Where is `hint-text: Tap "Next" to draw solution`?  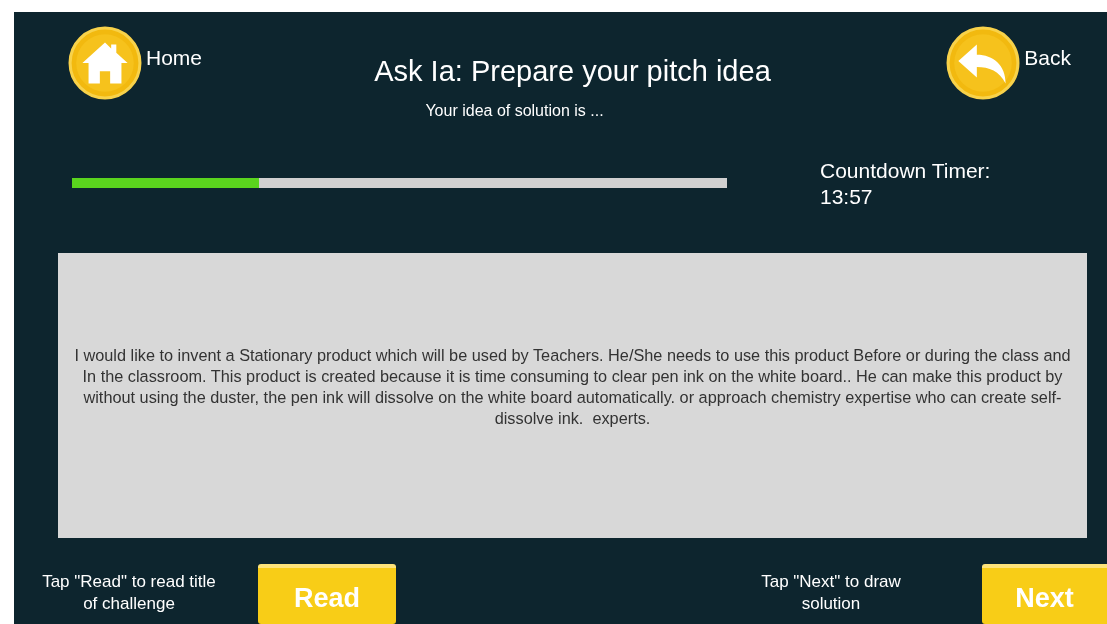
hint-text: Tap "Next" to draw solution is located at coordinates (831, 593).